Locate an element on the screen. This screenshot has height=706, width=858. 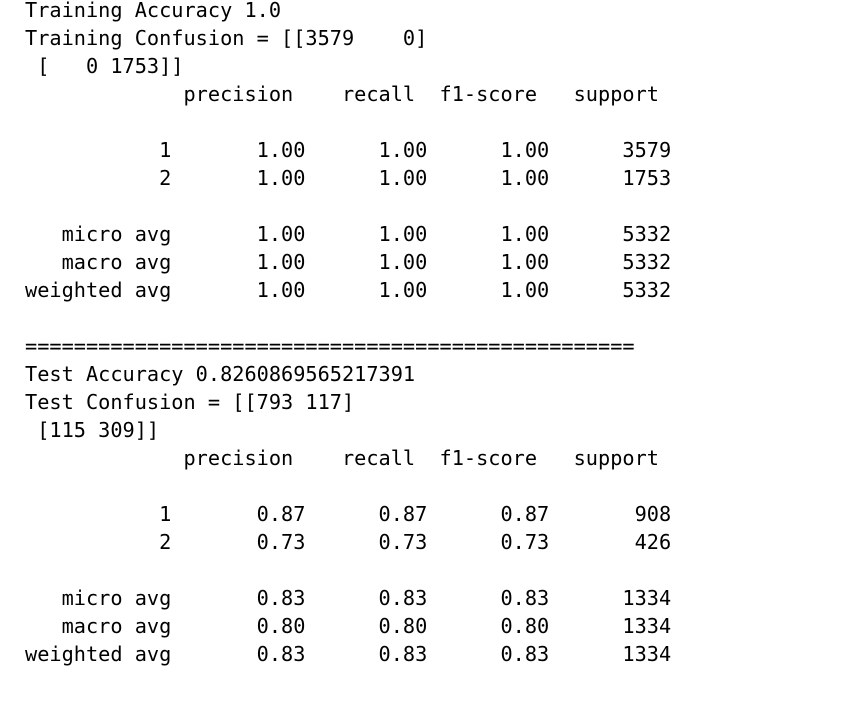
training-report-micro-avg: micro avg 1.00 1.00 1.00 5332 is located at coordinates (348, 234).